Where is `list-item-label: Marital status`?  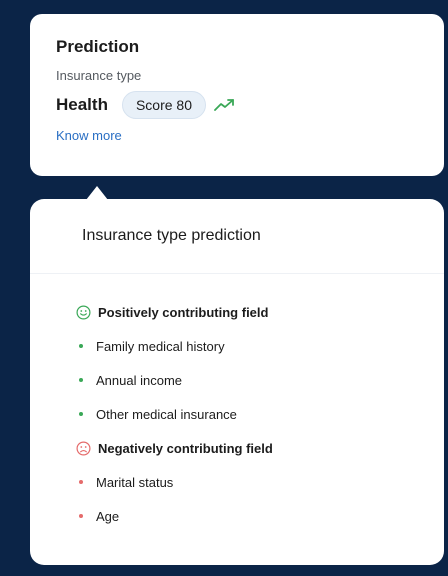
list-item-label: Marital status is located at coordinates (135, 482).